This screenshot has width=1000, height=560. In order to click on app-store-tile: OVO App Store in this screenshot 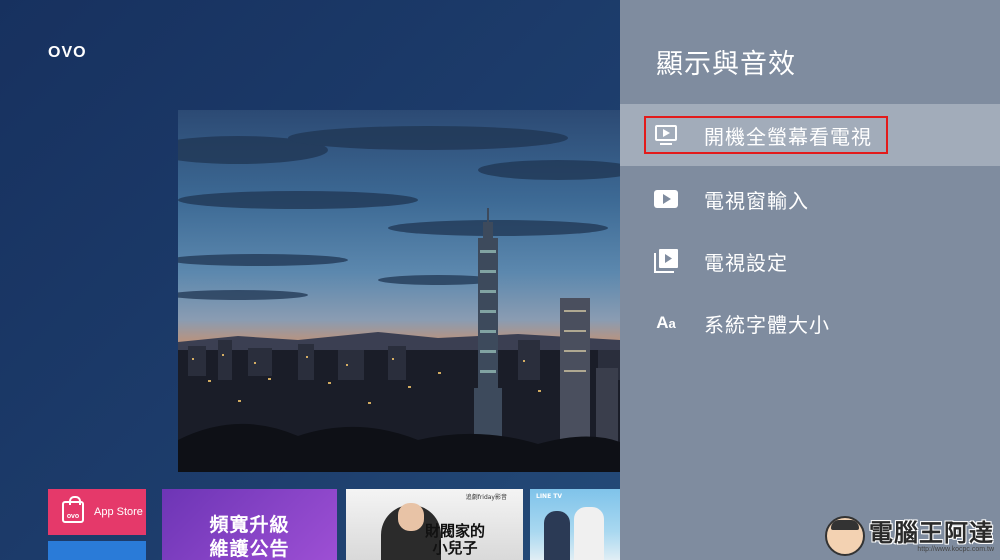, I will do `click(97, 512)`.